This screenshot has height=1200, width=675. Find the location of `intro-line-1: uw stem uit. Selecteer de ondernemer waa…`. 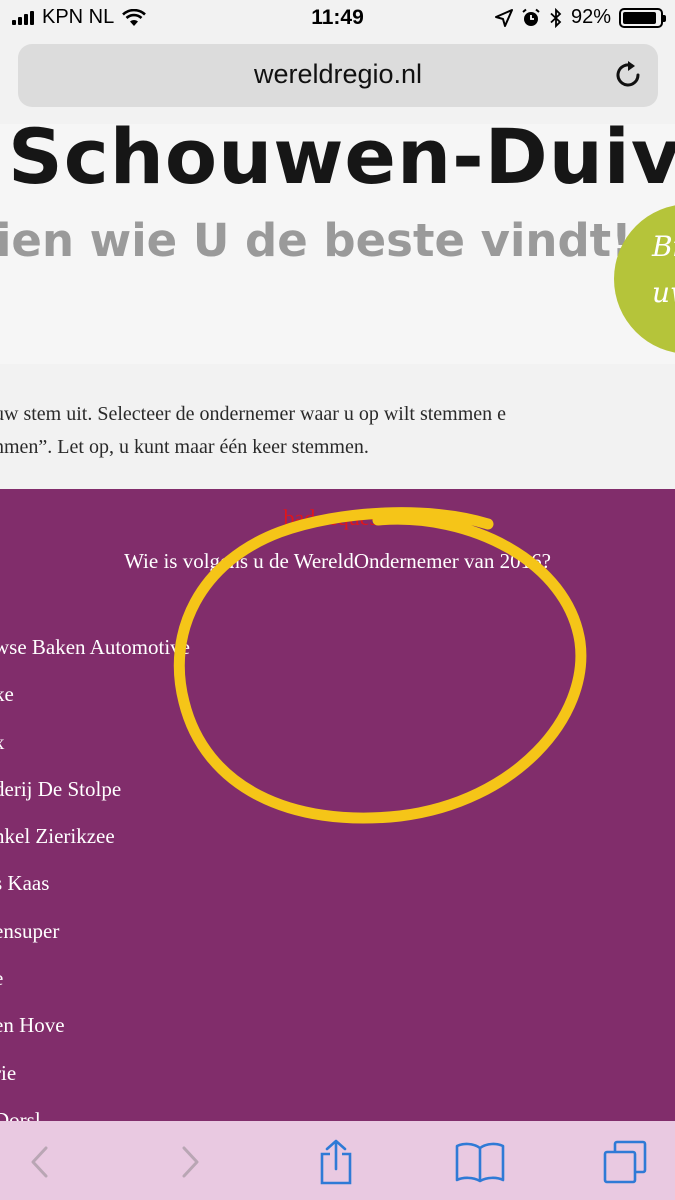

intro-line-1: uw stem uit. Selecteer de ondernemer waa… is located at coordinates (253, 414).